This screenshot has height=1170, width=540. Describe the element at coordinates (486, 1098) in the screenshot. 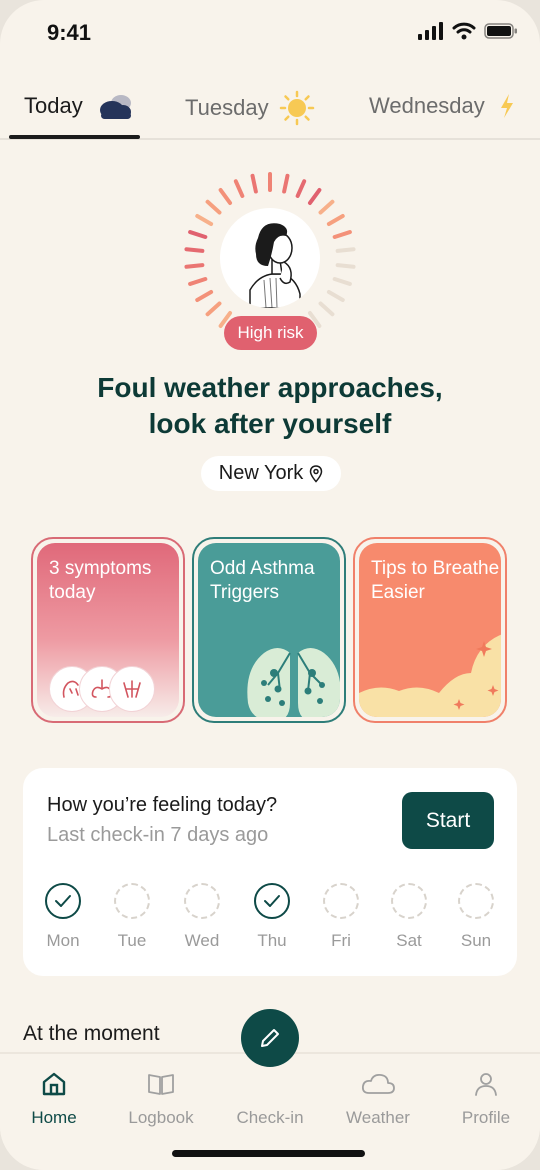

I see `nav-profile: Profile` at that location.